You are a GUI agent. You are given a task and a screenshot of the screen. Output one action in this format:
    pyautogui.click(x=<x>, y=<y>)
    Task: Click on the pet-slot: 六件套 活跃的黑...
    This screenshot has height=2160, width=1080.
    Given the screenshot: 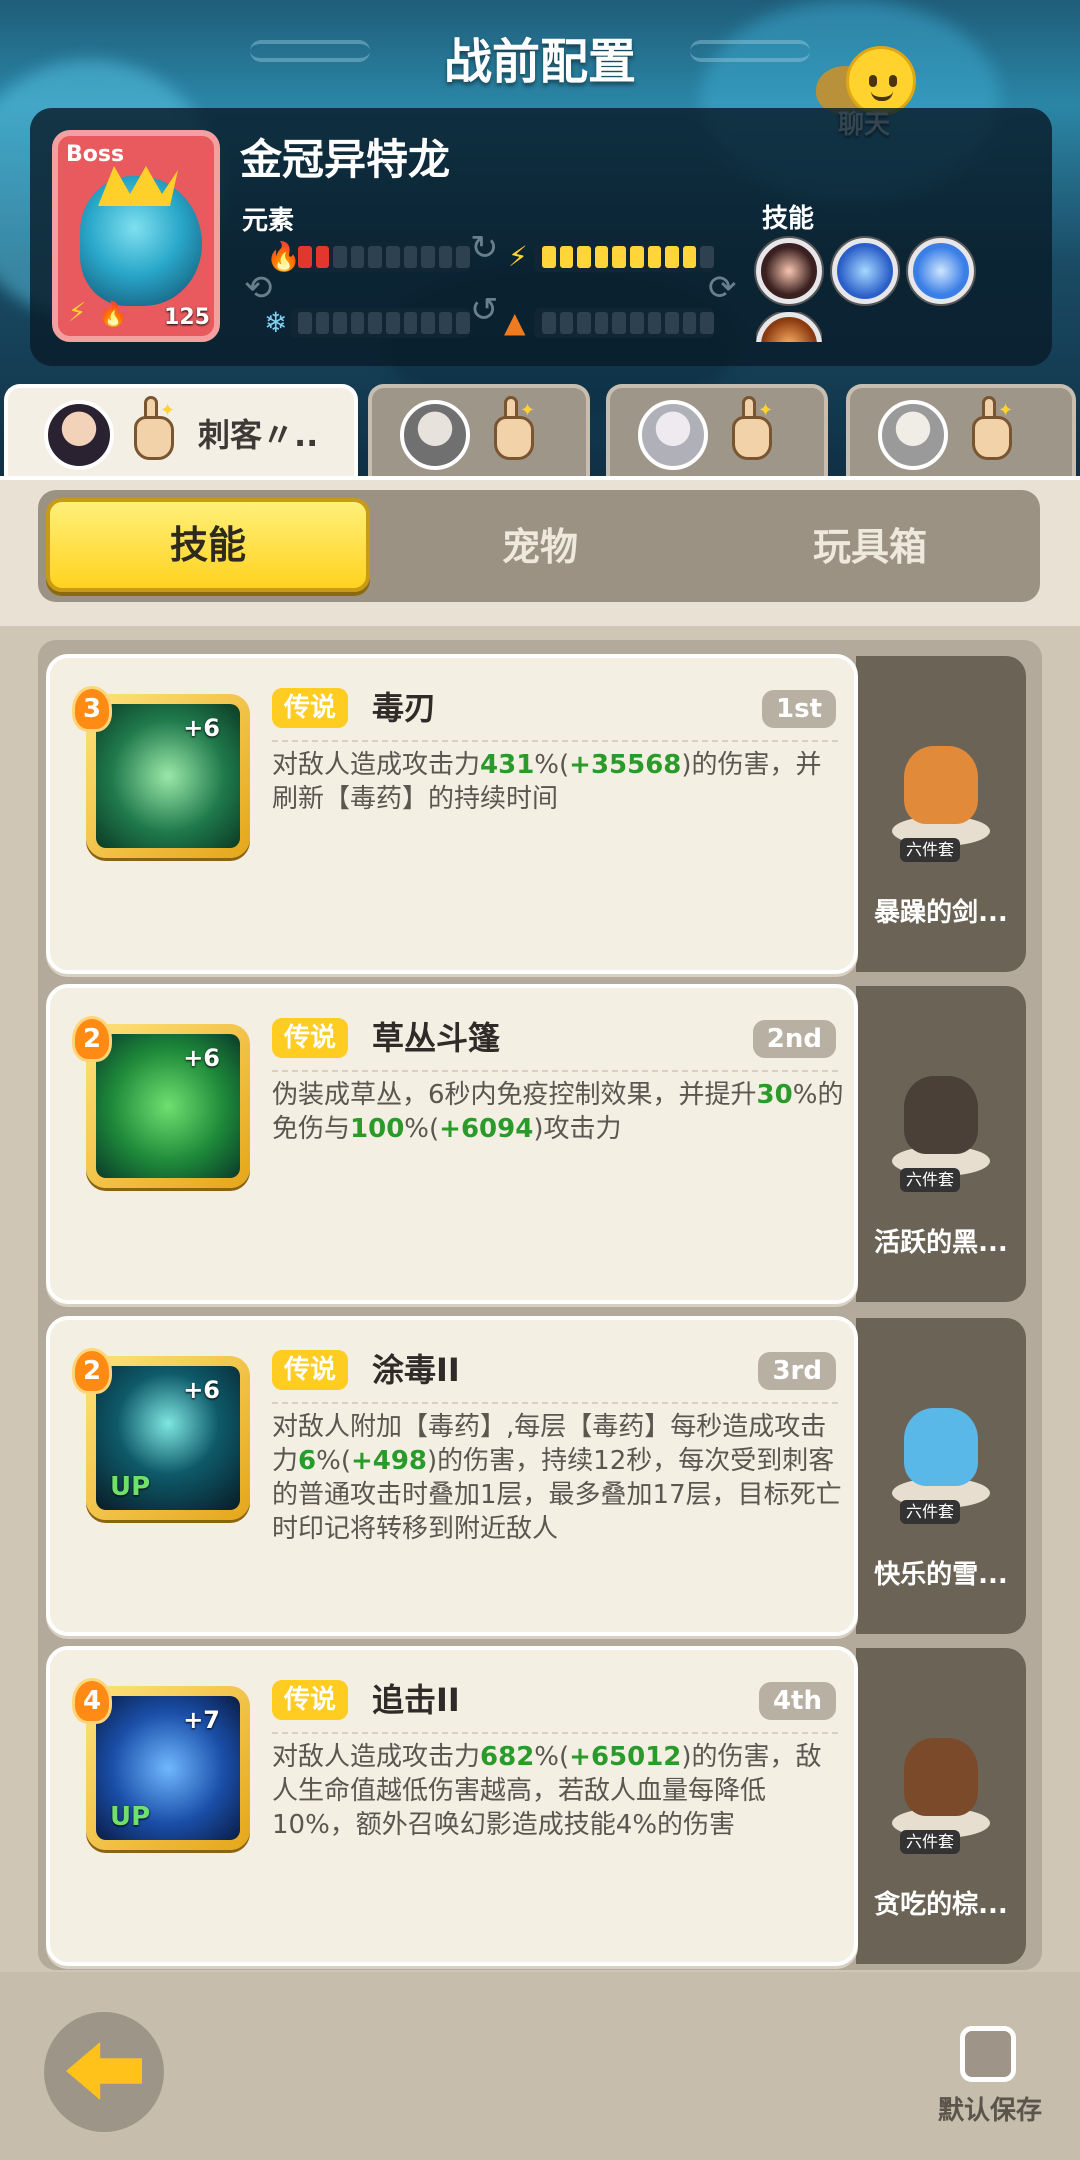 What is the action you would take?
    pyautogui.click(x=941, y=1144)
    